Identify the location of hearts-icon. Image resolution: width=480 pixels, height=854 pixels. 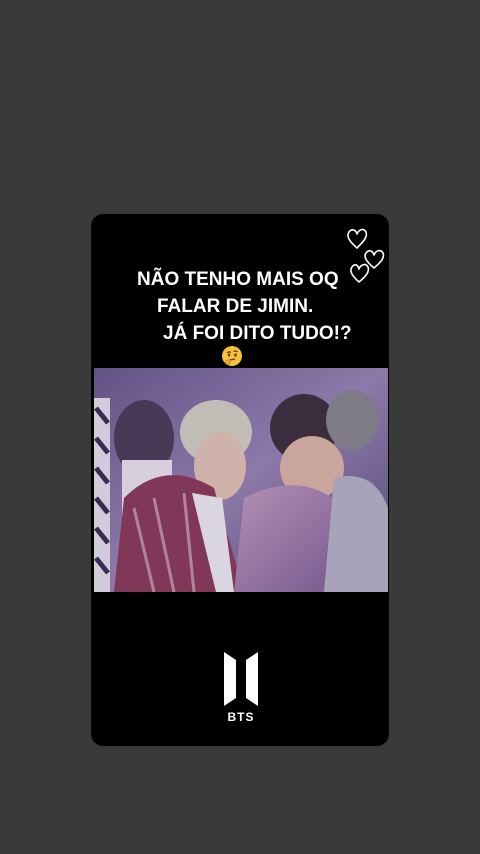
(366, 255).